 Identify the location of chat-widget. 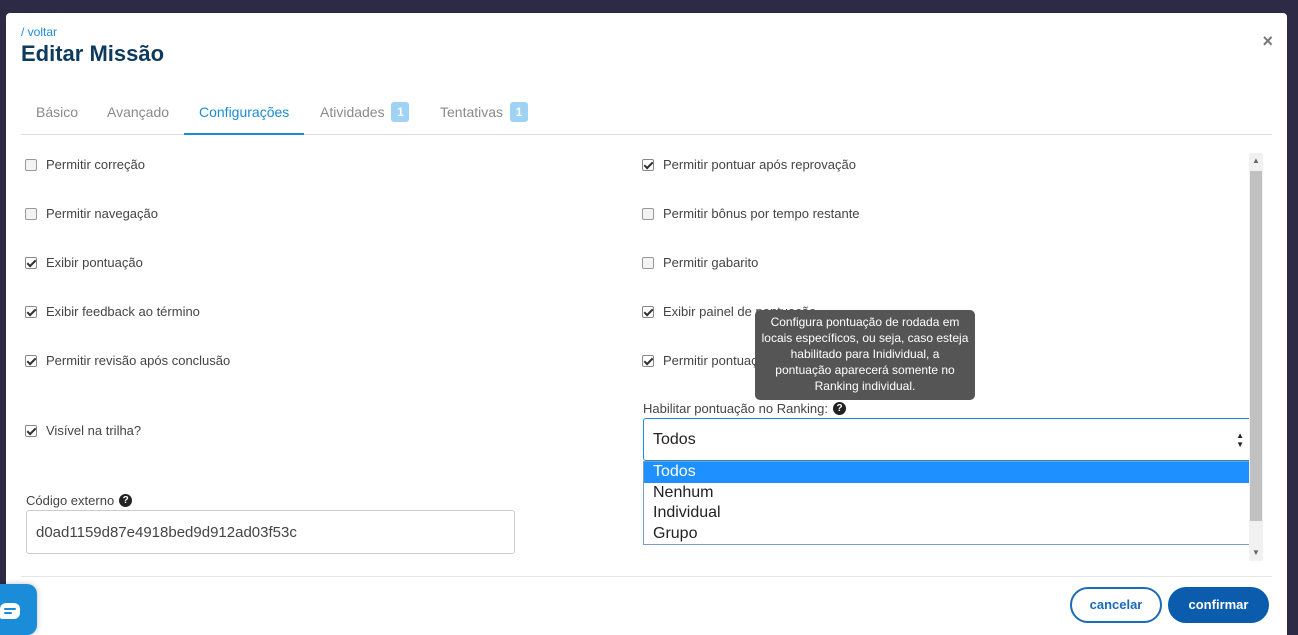
(18, 609).